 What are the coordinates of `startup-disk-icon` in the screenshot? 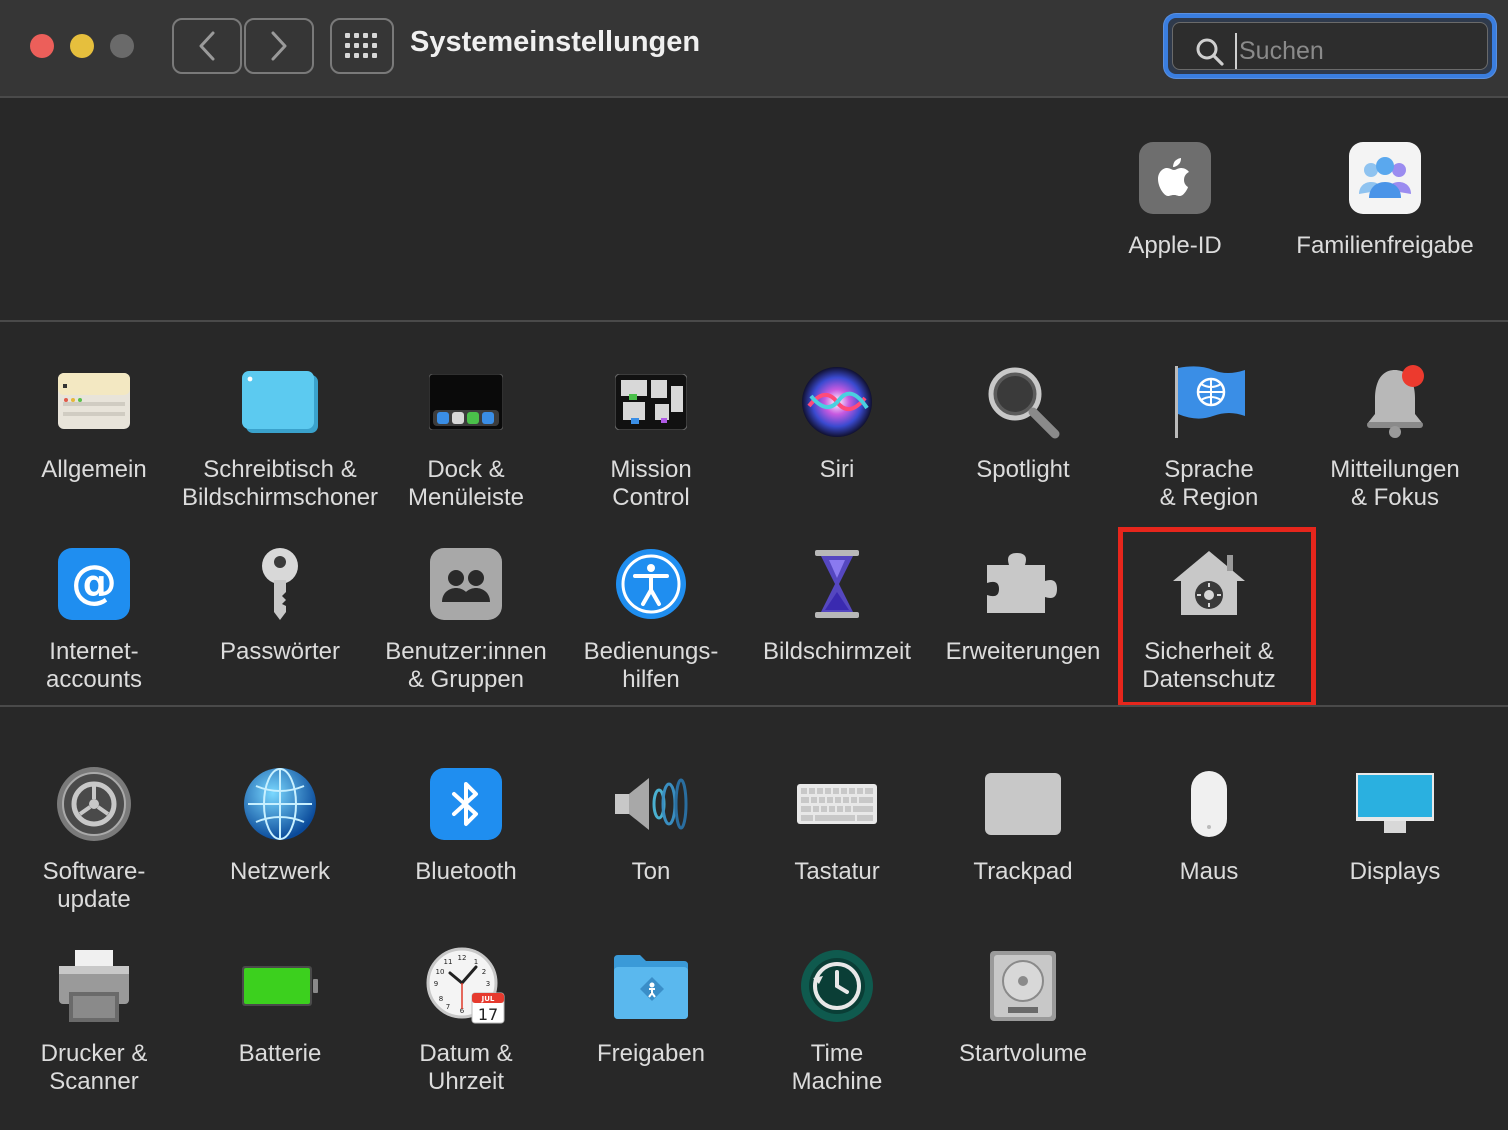 It's located at (1023, 986).